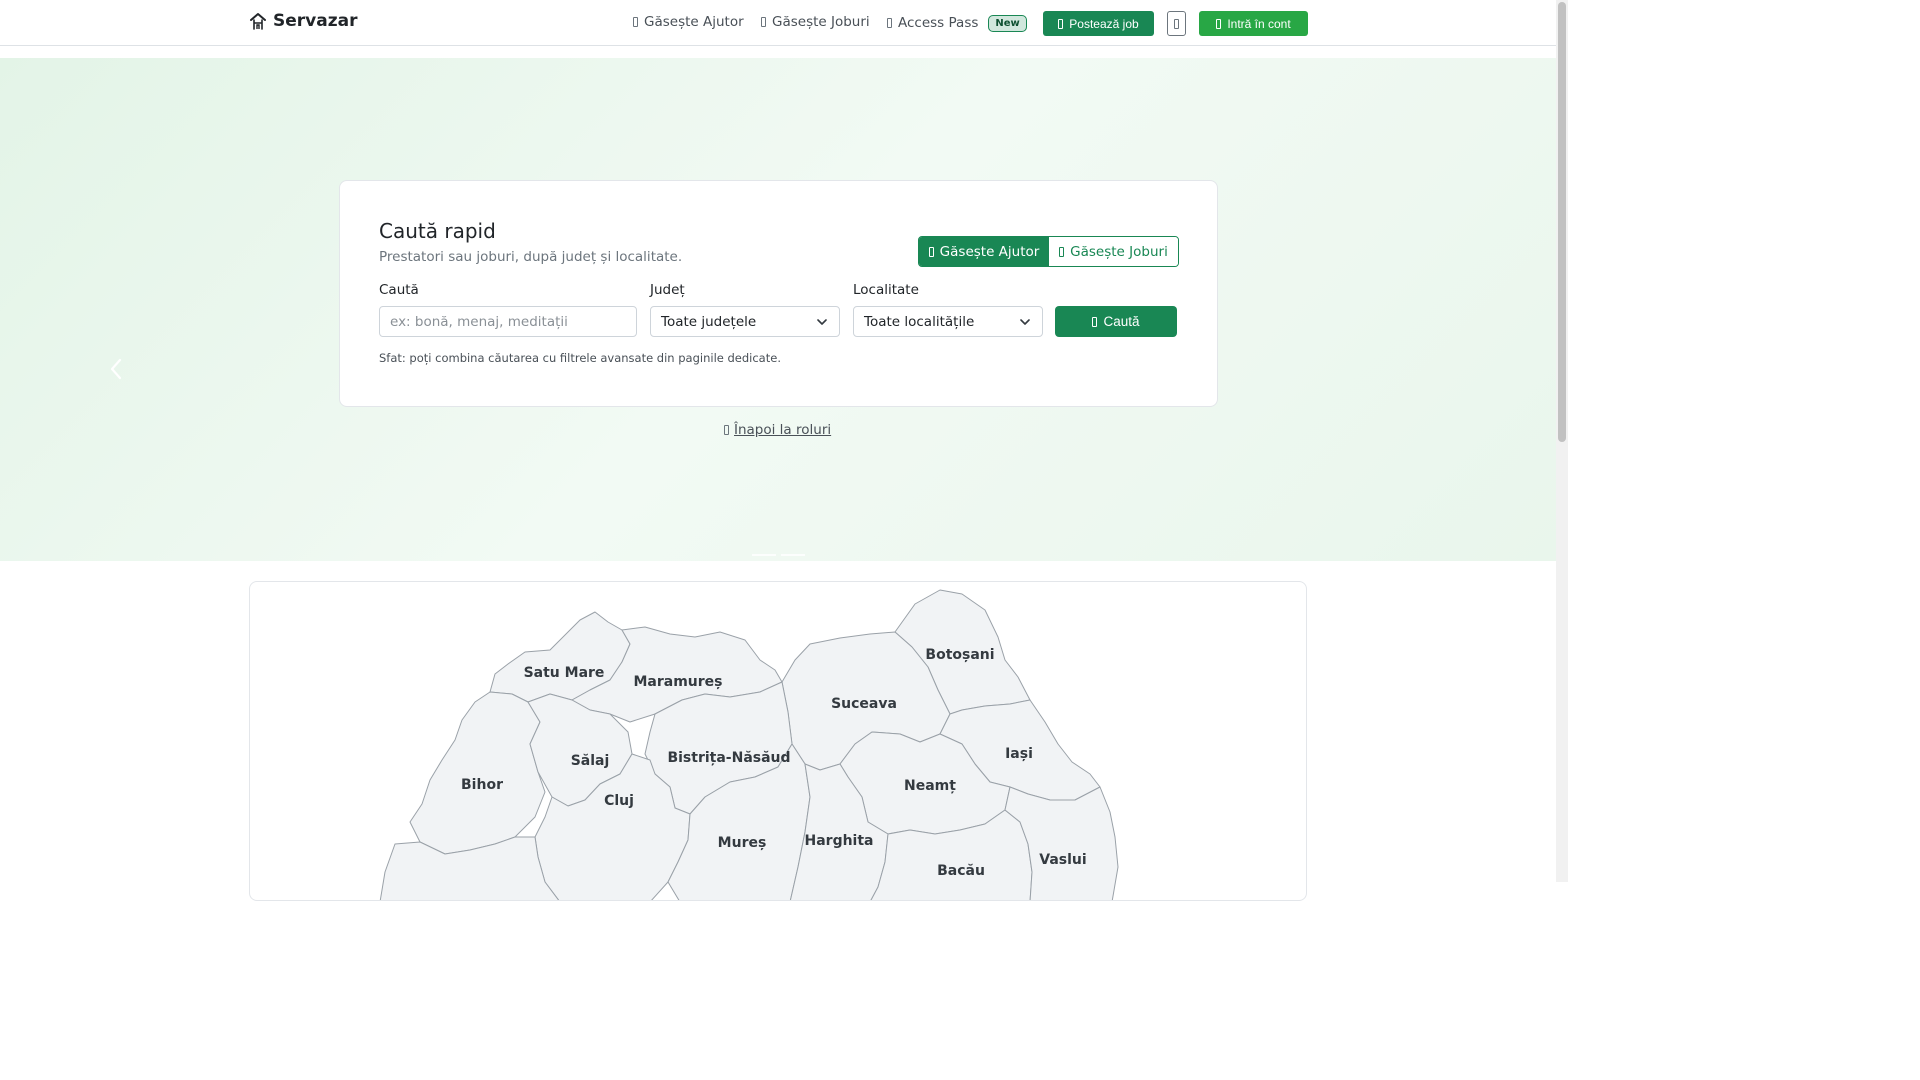 The image size is (1920, 1080). I want to click on login-button: Intră în cont, so click(1253, 23).